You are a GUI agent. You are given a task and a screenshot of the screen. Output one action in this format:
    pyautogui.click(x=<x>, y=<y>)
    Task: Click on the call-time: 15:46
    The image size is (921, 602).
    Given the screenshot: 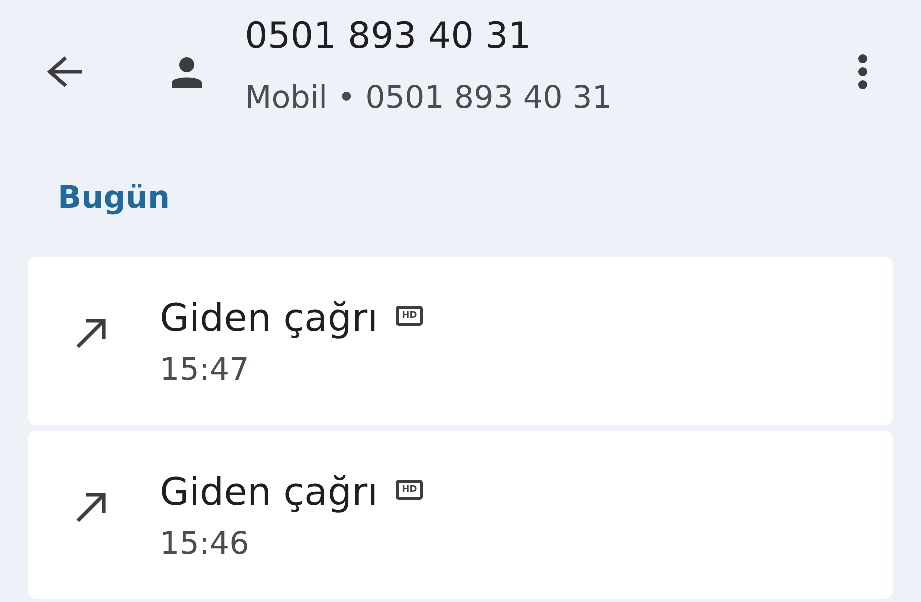 What is the action you would take?
    pyautogui.click(x=205, y=544)
    